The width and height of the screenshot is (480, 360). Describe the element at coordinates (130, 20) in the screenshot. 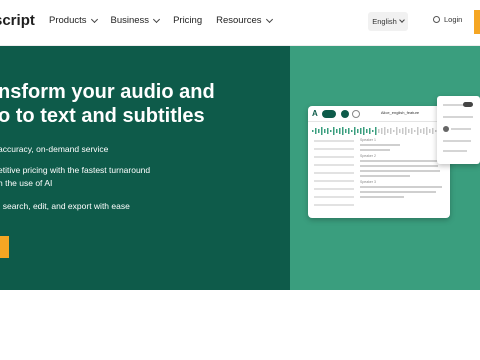

I see `nav-business-label: Business` at that location.